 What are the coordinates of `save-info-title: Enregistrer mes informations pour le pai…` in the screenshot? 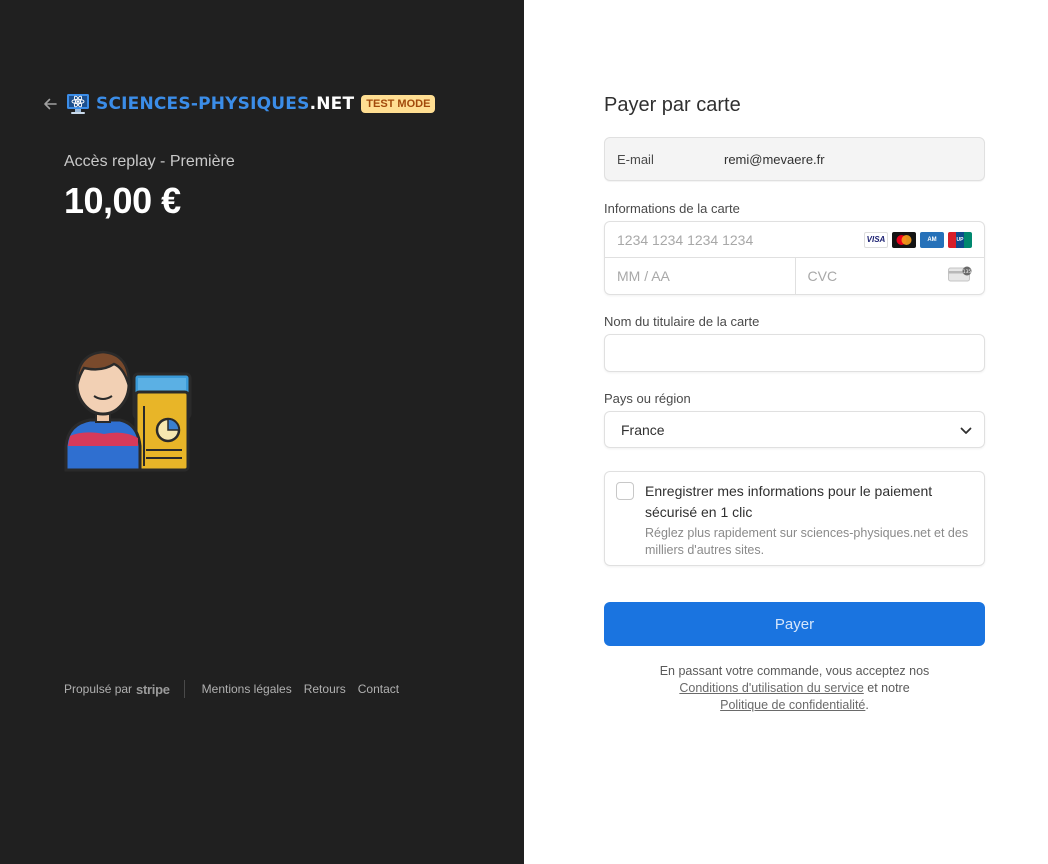 It's located at (805, 502).